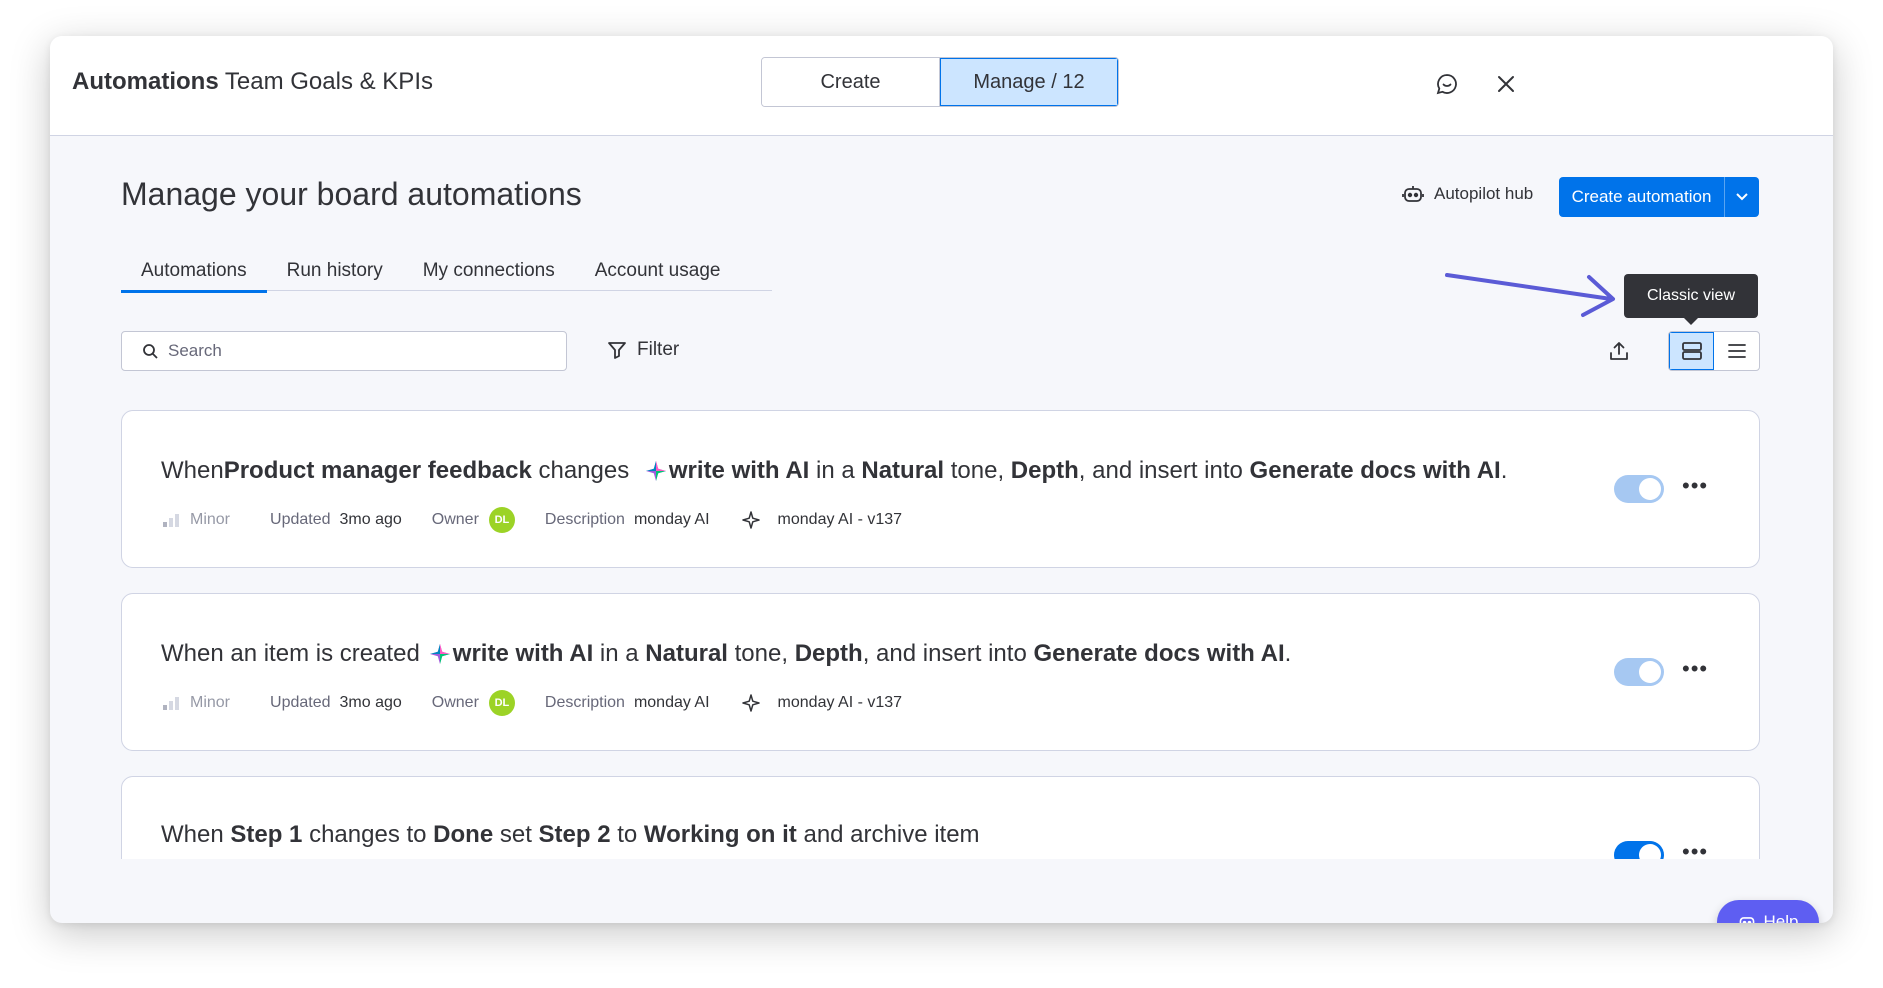 Image resolution: width=1883 pixels, height=988 pixels. What do you see at coordinates (150, 351) in the screenshot?
I see `search-icon` at bounding box center [150, 351].